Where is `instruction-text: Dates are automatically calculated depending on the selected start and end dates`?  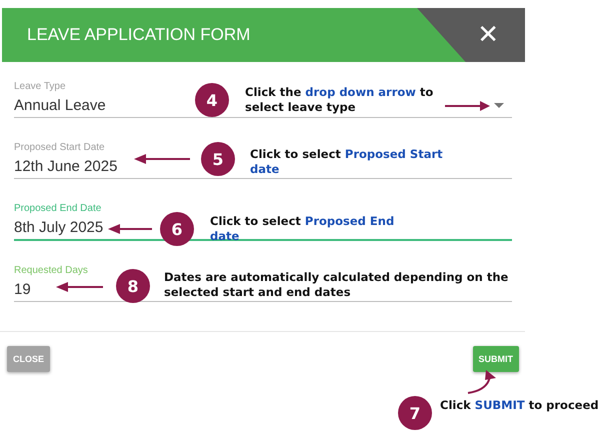 instruction-text: Dates are automatically calculated depending on the selected start and end dates is located at coordinates (337, 285).